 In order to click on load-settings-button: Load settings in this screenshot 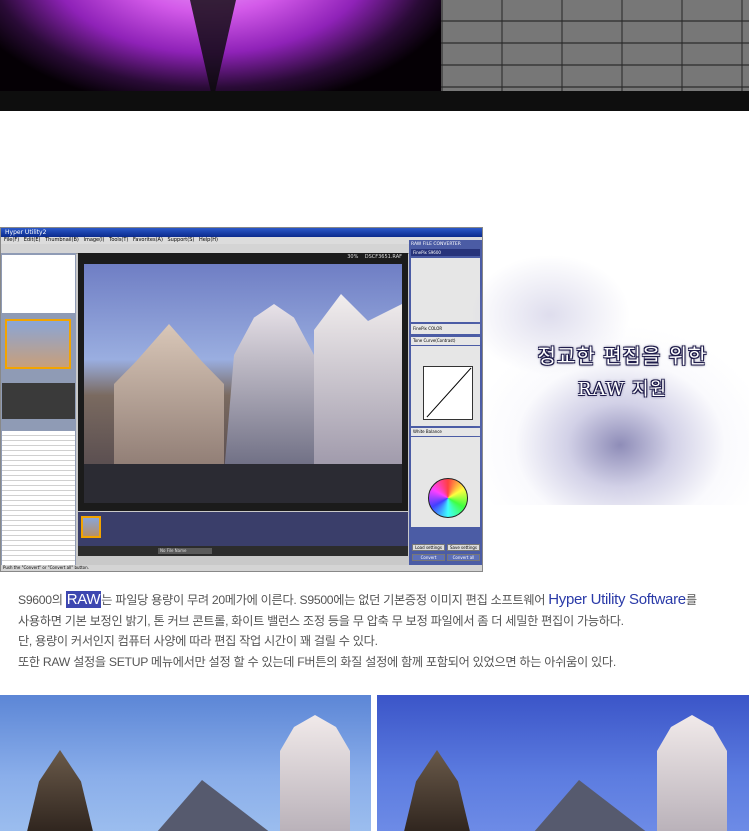, I will do `click(428, 547)`.